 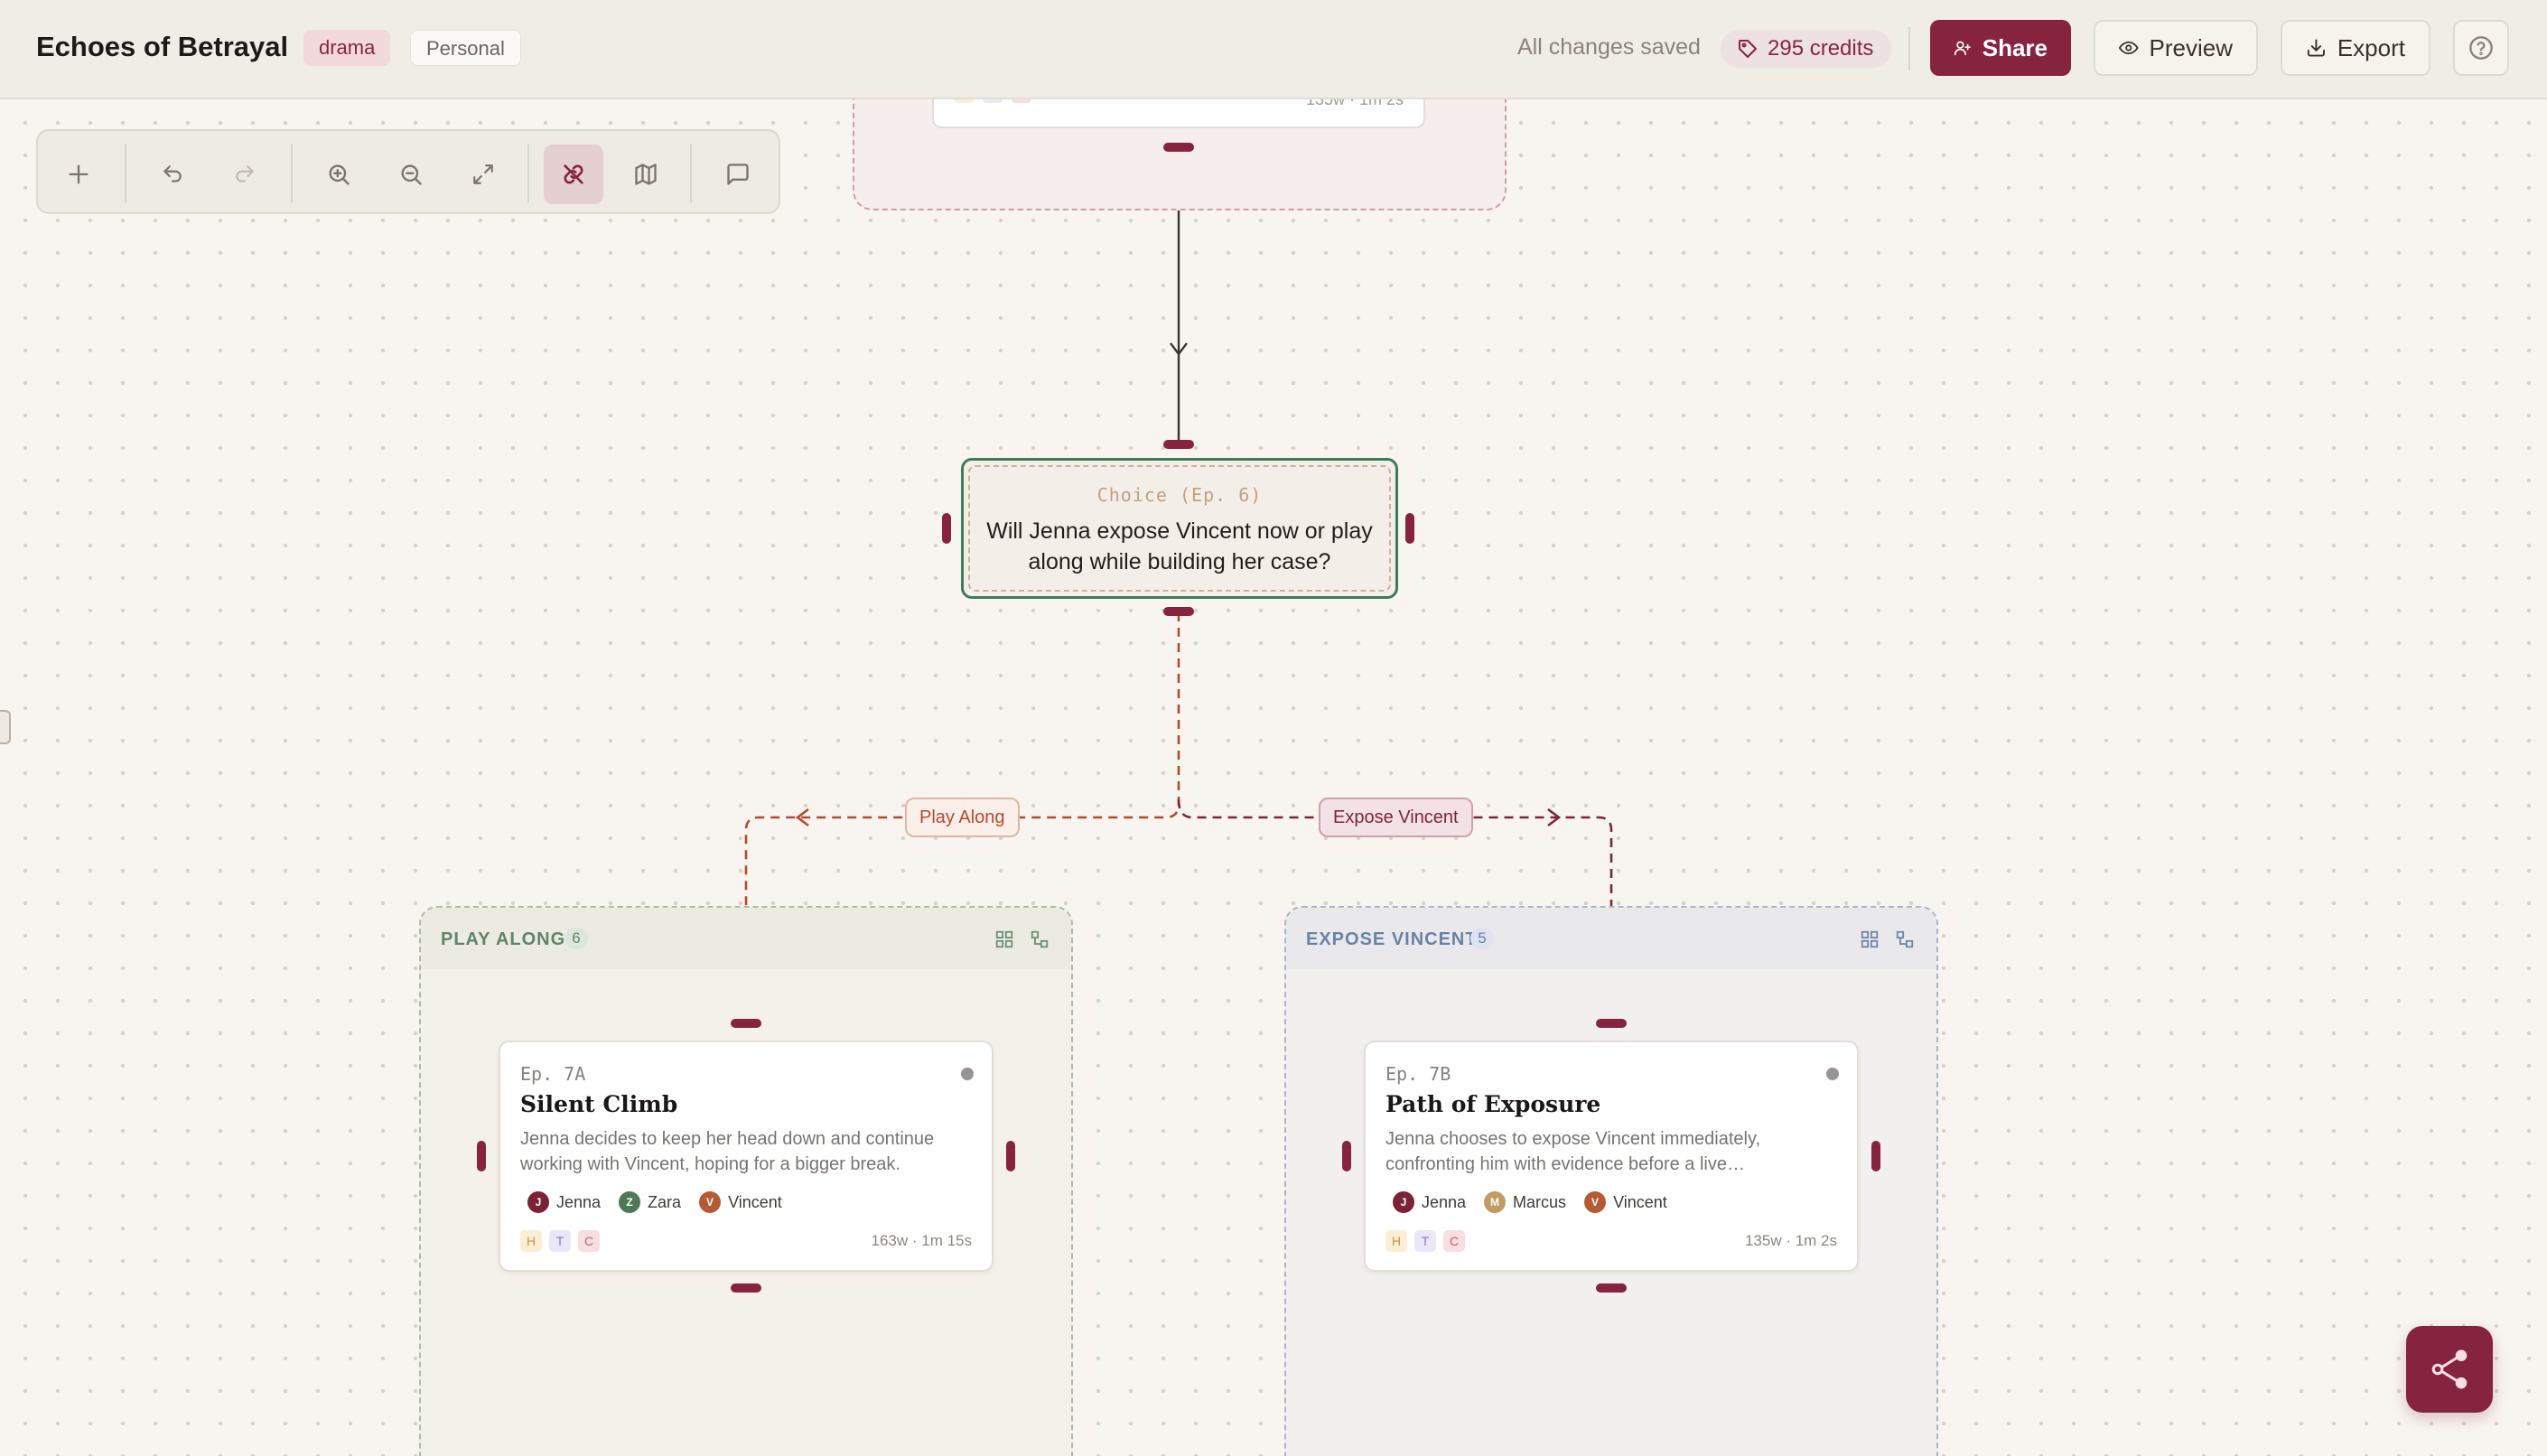 I want to click on share-nodes-icon, so click(x=2450, y=1369).